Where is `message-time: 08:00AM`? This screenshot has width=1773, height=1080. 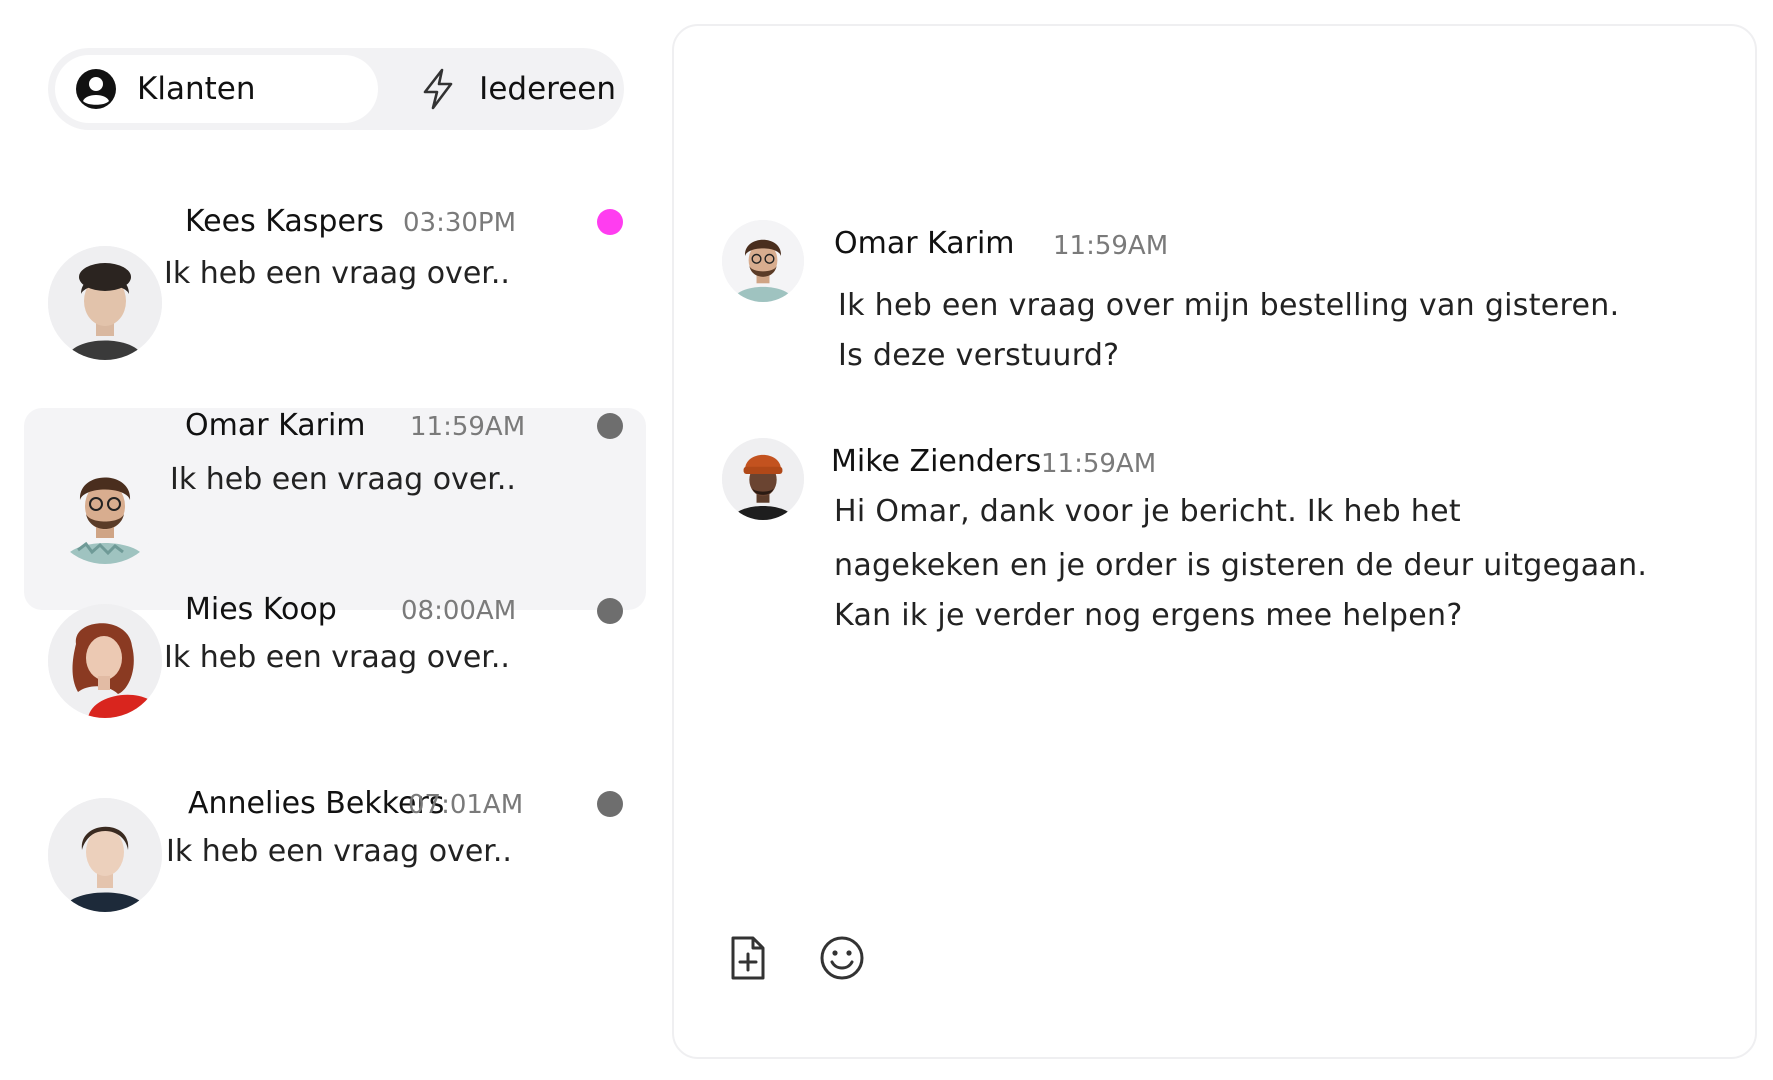 message-time: 08:00AM is located at coordinates (459, 611).